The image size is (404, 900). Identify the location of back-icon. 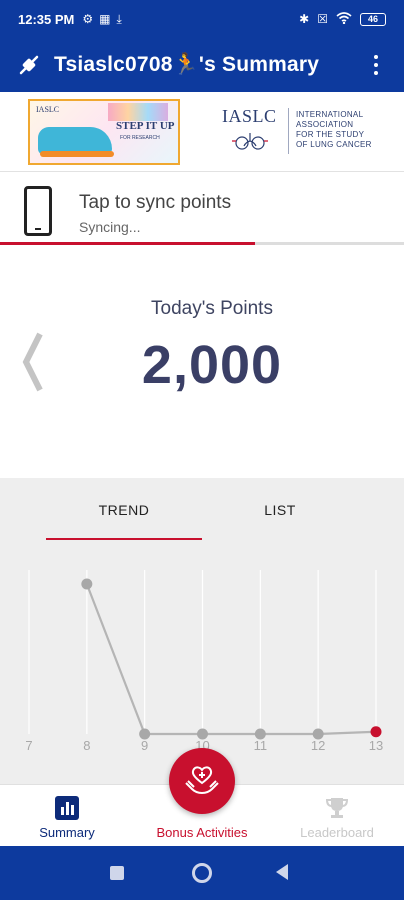
(282, 872).